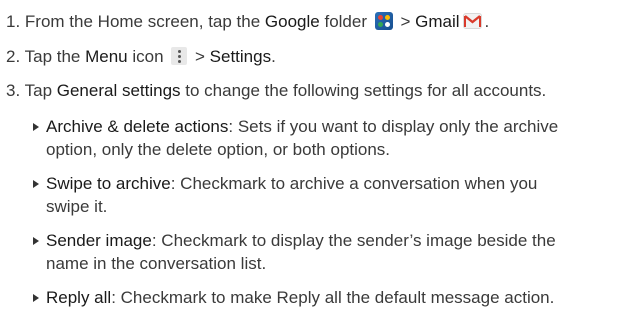  I want to click on step-text: Tap the, so click(55, 56).